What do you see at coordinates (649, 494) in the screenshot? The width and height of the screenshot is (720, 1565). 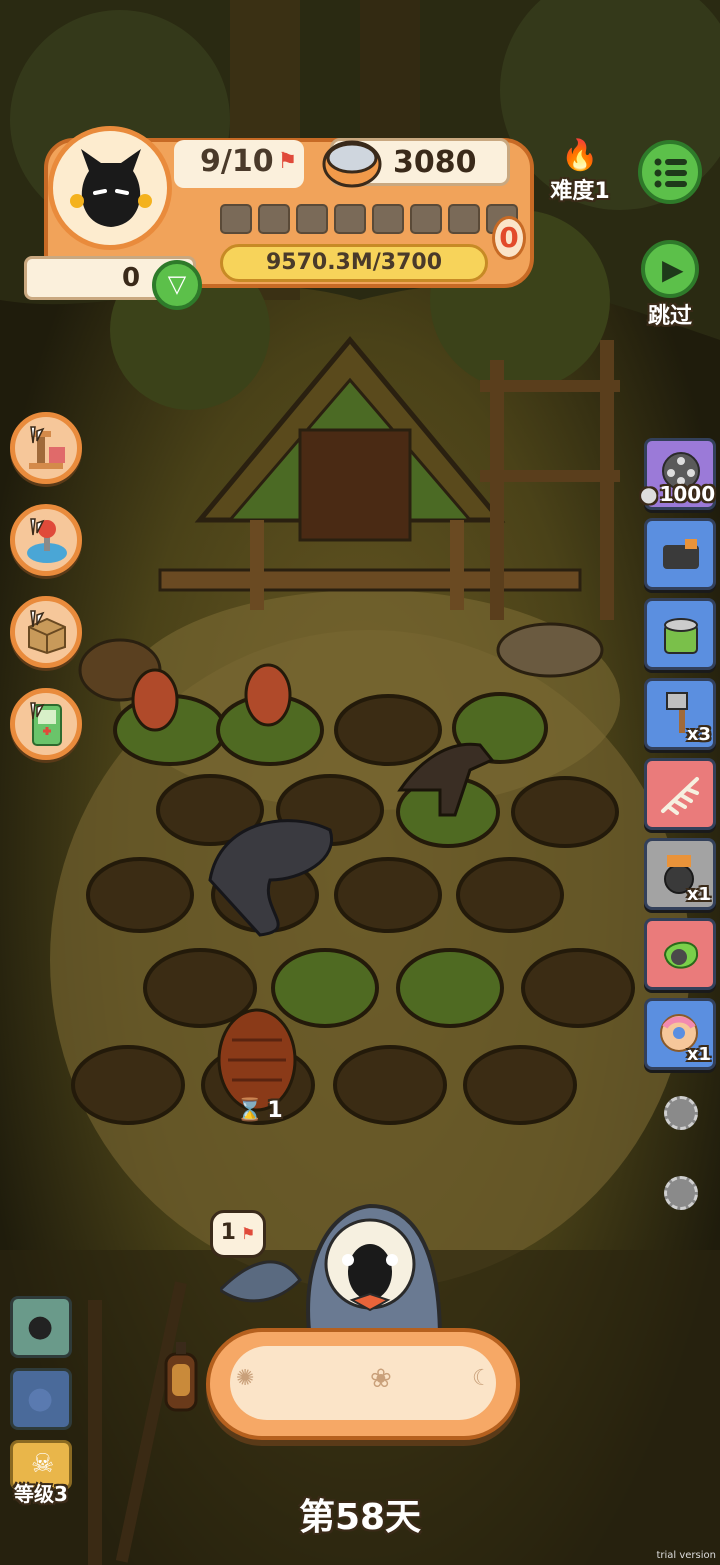 I see `coin-icon: ●` at bounding box center [649, 494].